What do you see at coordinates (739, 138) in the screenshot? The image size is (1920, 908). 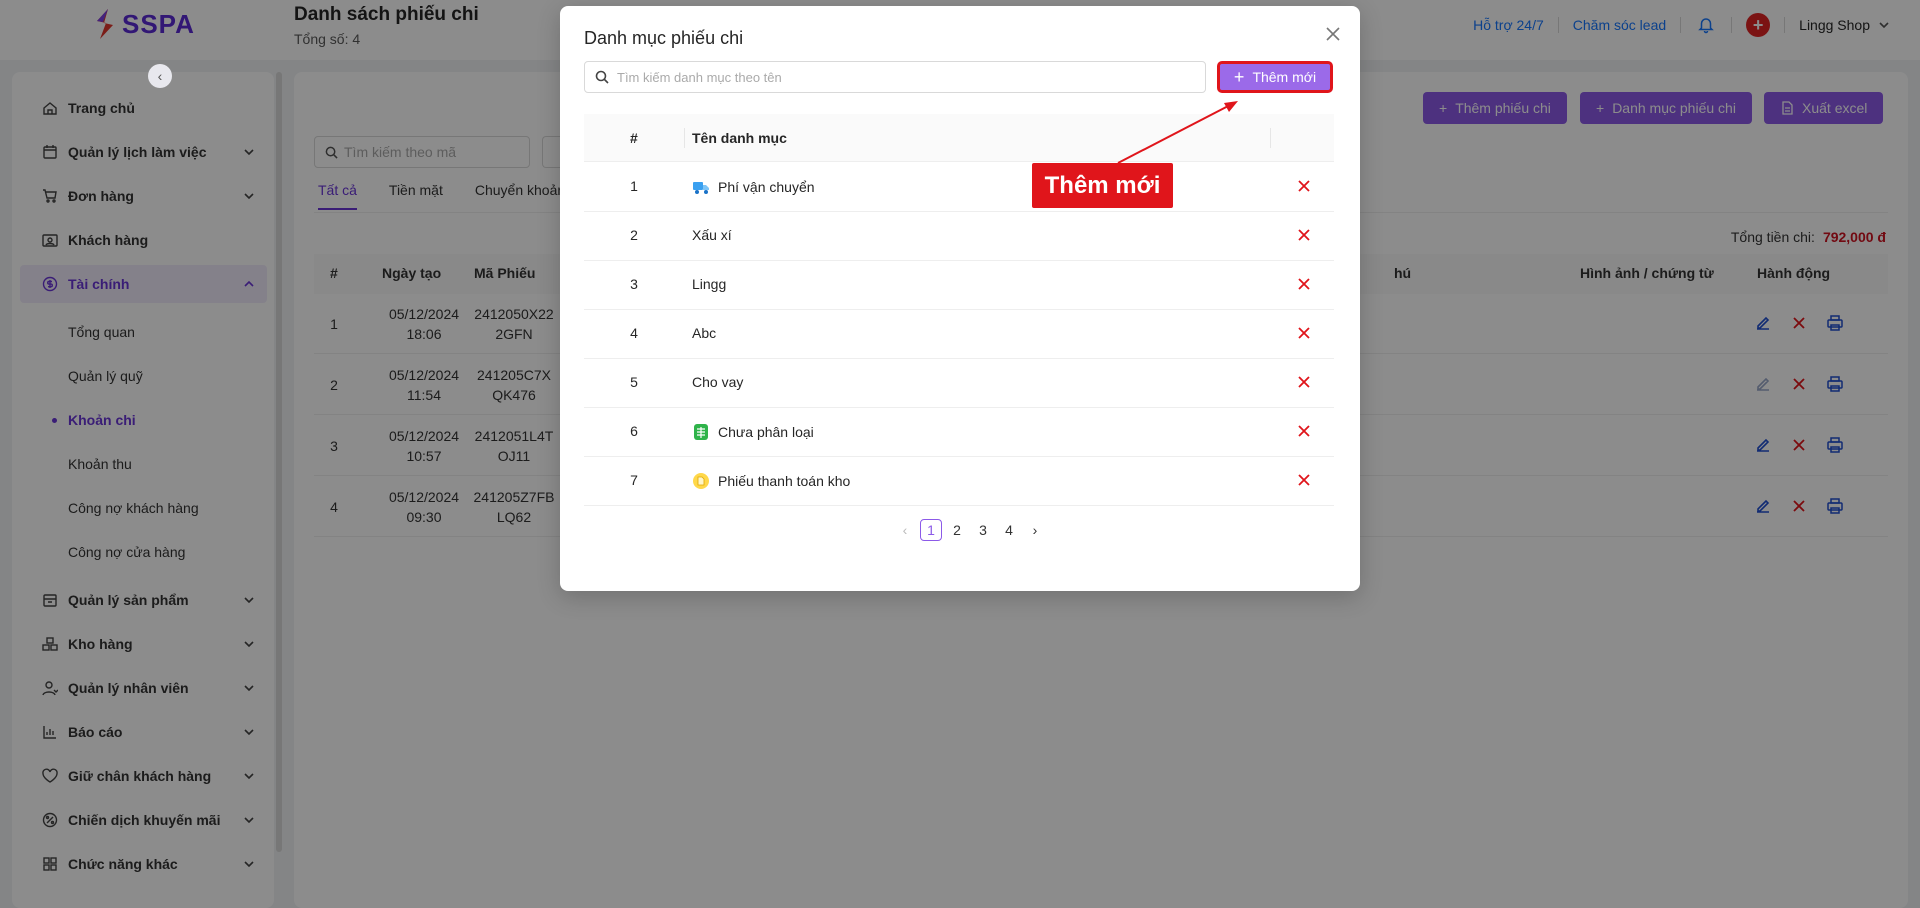 I see `col-category-name: Tên danh mục` at bounding box center [739, 138].